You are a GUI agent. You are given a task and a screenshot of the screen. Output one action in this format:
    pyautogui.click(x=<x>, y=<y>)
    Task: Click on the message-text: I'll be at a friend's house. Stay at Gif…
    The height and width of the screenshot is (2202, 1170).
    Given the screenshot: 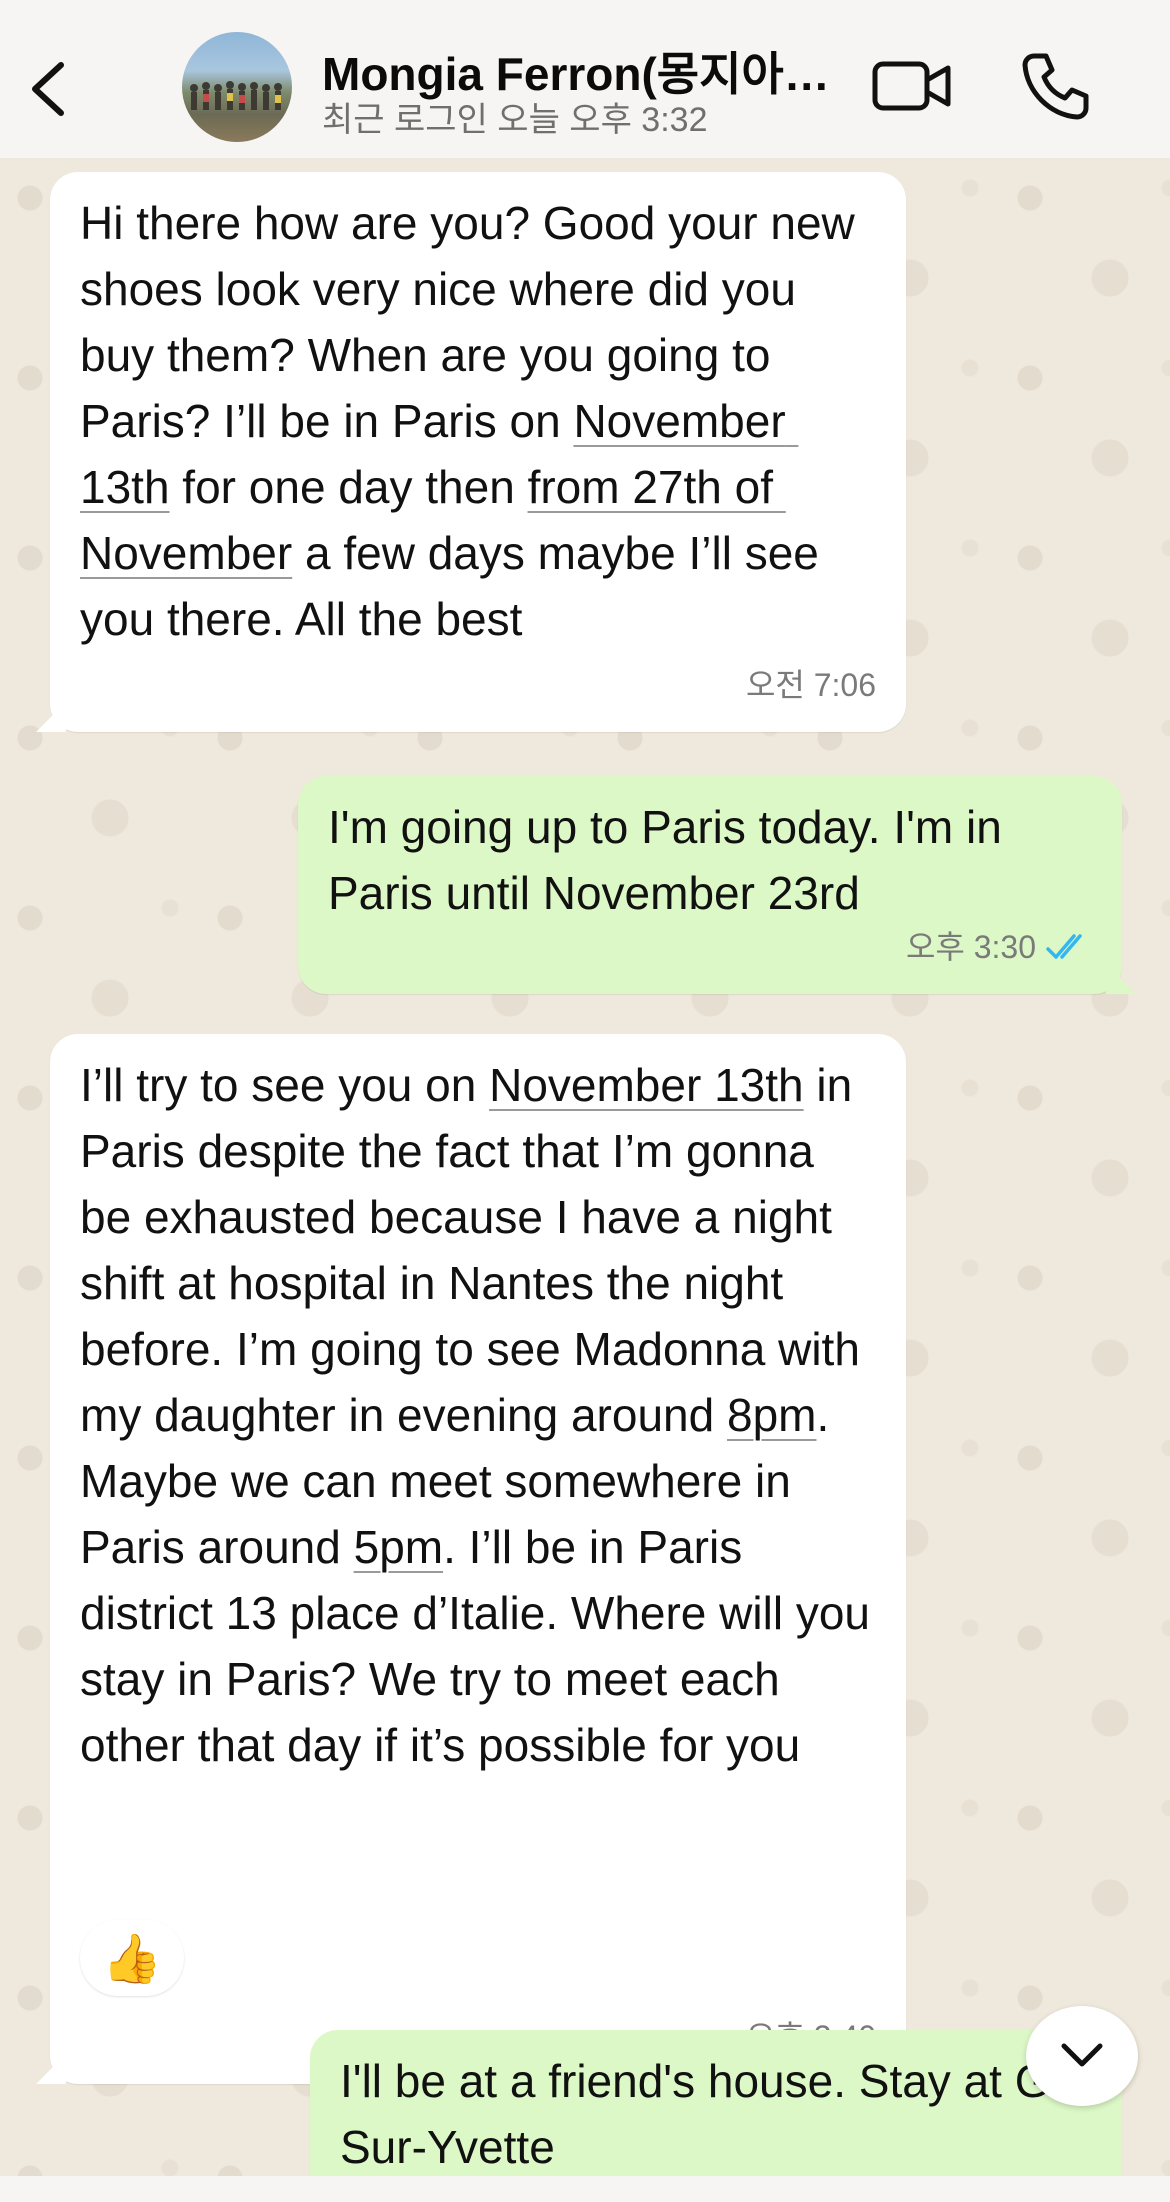 What is the action you would take?
    pyautogui.click(x=714, y=2114)
    